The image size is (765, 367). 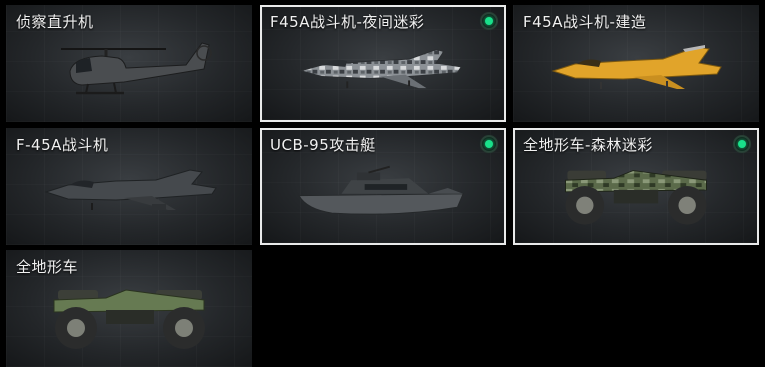 What do you see at coordinates (323, 145) in the screenshot?
I see `vehicle-name: UCB-95攻击艇` at bounding box center [323, 145].